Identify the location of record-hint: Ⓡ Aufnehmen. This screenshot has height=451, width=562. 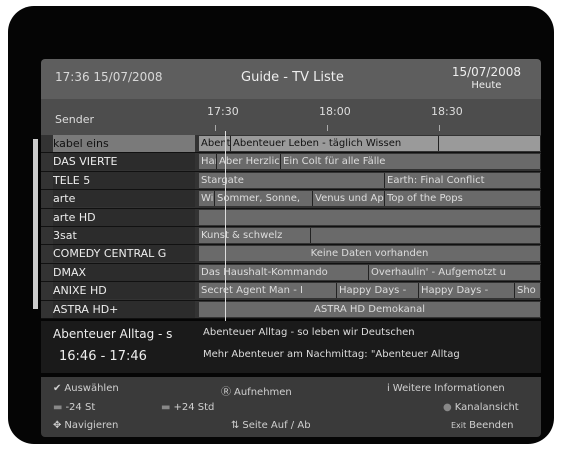
(256, 390).